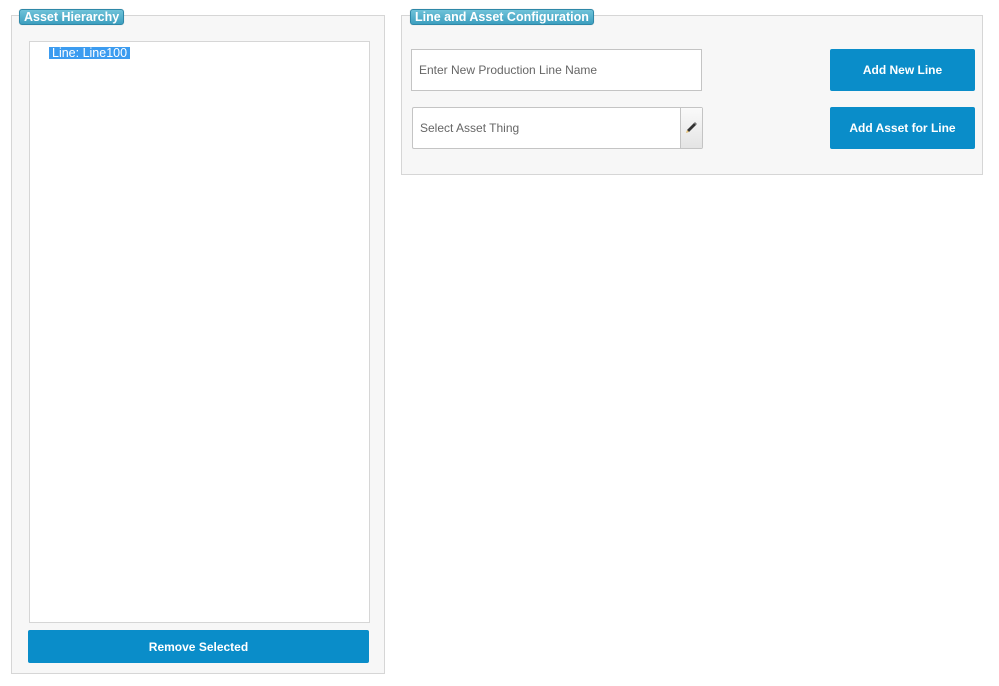 The height and width of the screenshot is (686, 999). I want to click on production-line-name-input, so click(556, 70).